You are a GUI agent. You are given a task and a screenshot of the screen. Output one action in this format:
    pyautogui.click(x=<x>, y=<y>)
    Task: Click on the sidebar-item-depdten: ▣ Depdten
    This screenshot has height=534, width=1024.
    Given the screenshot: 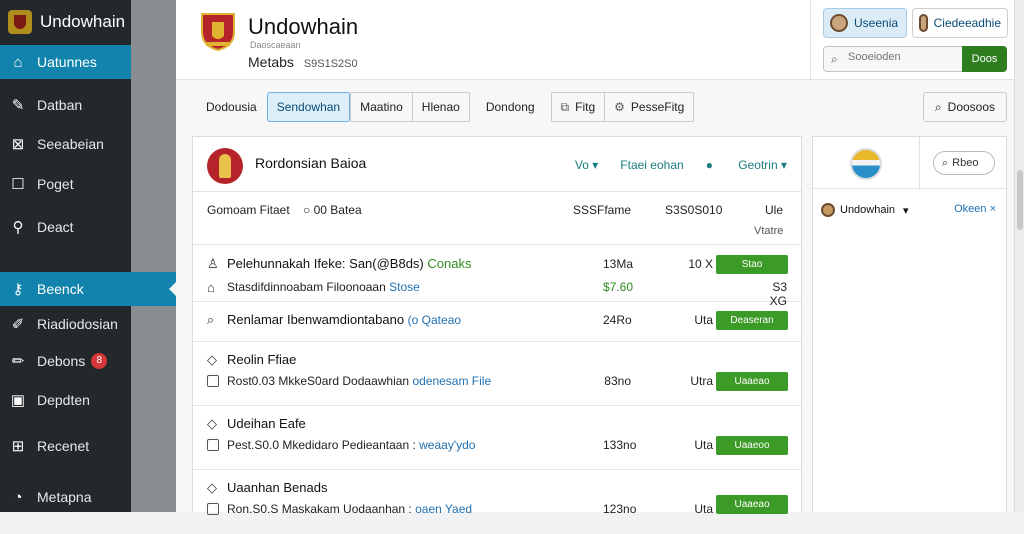 What is the action you would take?
    pyautogui.click(x=65, y=400)
    